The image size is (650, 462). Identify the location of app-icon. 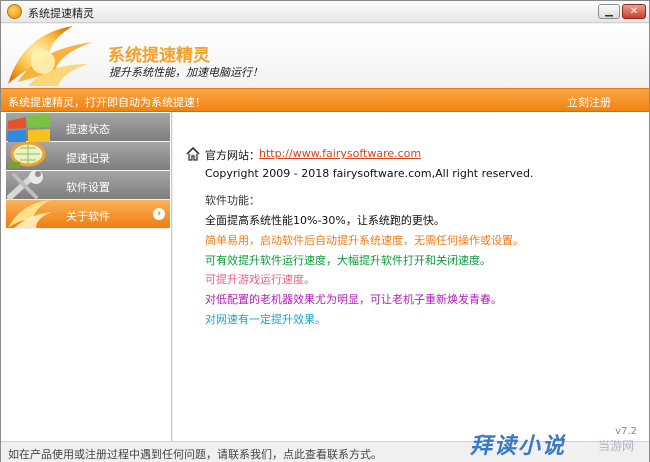
(14, 11).